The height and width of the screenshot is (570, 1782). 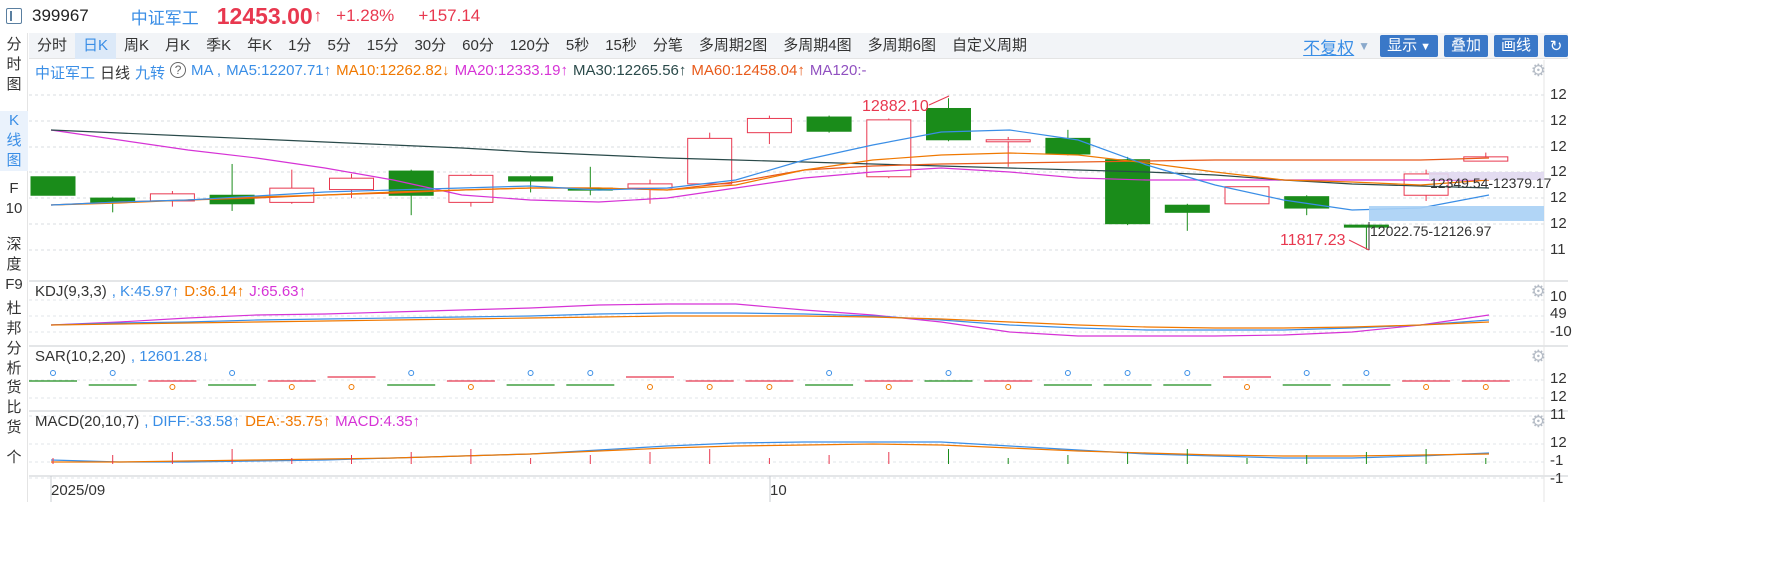 I want to click on support-band, so click(x=1456, y=213).